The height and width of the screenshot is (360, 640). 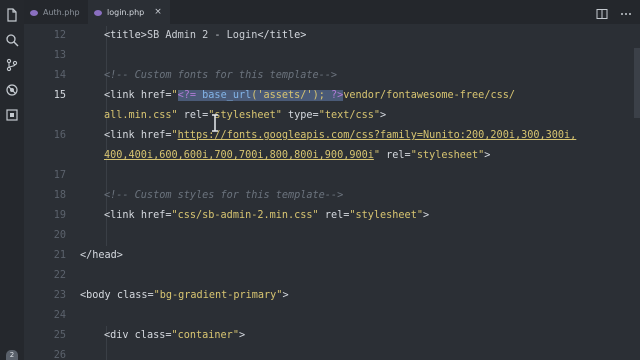 What do you see at coordinates (291, 95) in the screenshot?
I see `function-args: ('assets/');` at bounding box center [291, 95].